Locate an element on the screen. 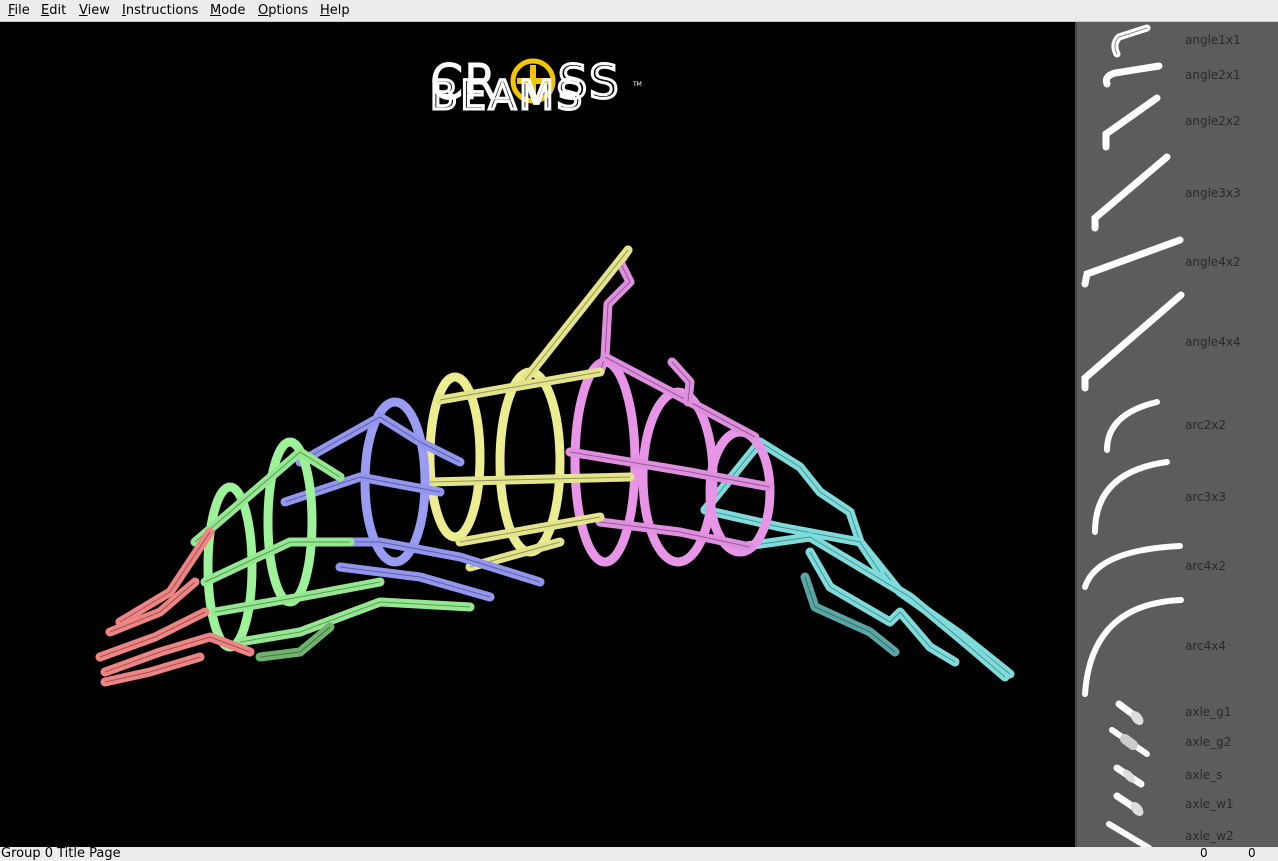 This screenshot has height=861, width=1278. crossbeams-logo: CR SS BEAMS TM is located at coordinates (535, 87).